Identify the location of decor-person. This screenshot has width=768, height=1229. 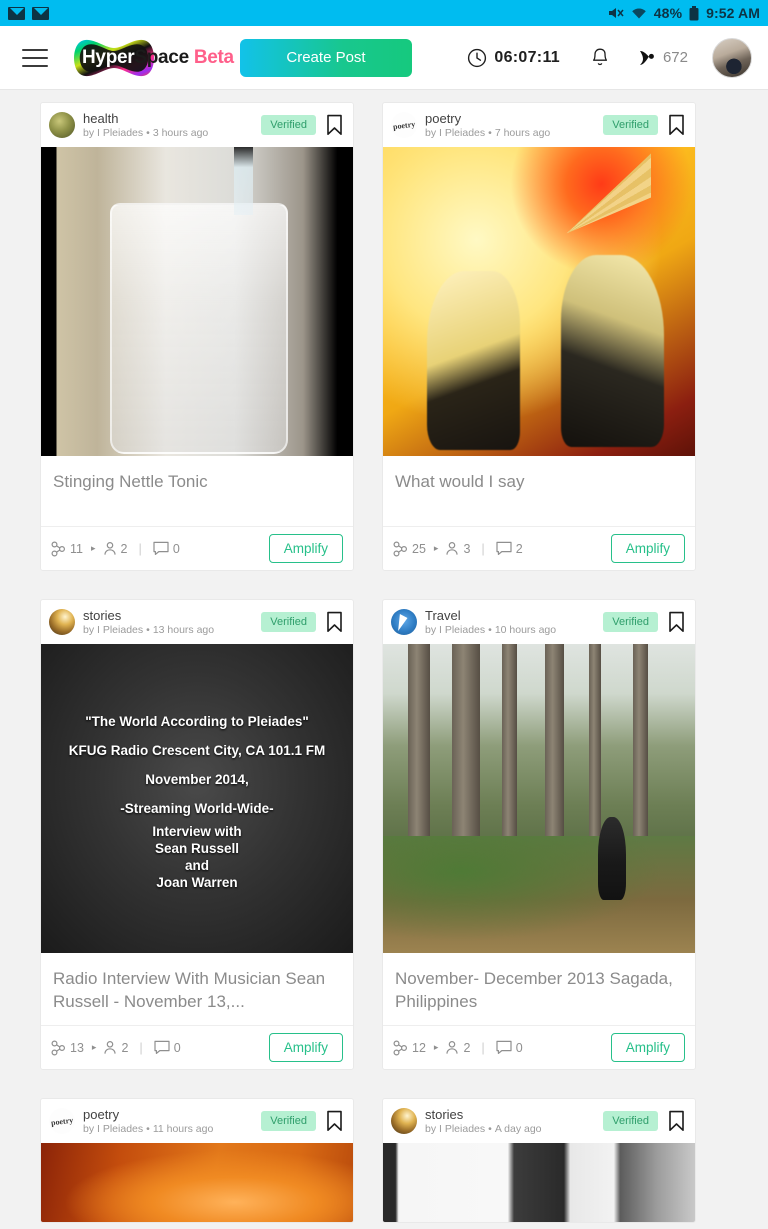
(612, 859).